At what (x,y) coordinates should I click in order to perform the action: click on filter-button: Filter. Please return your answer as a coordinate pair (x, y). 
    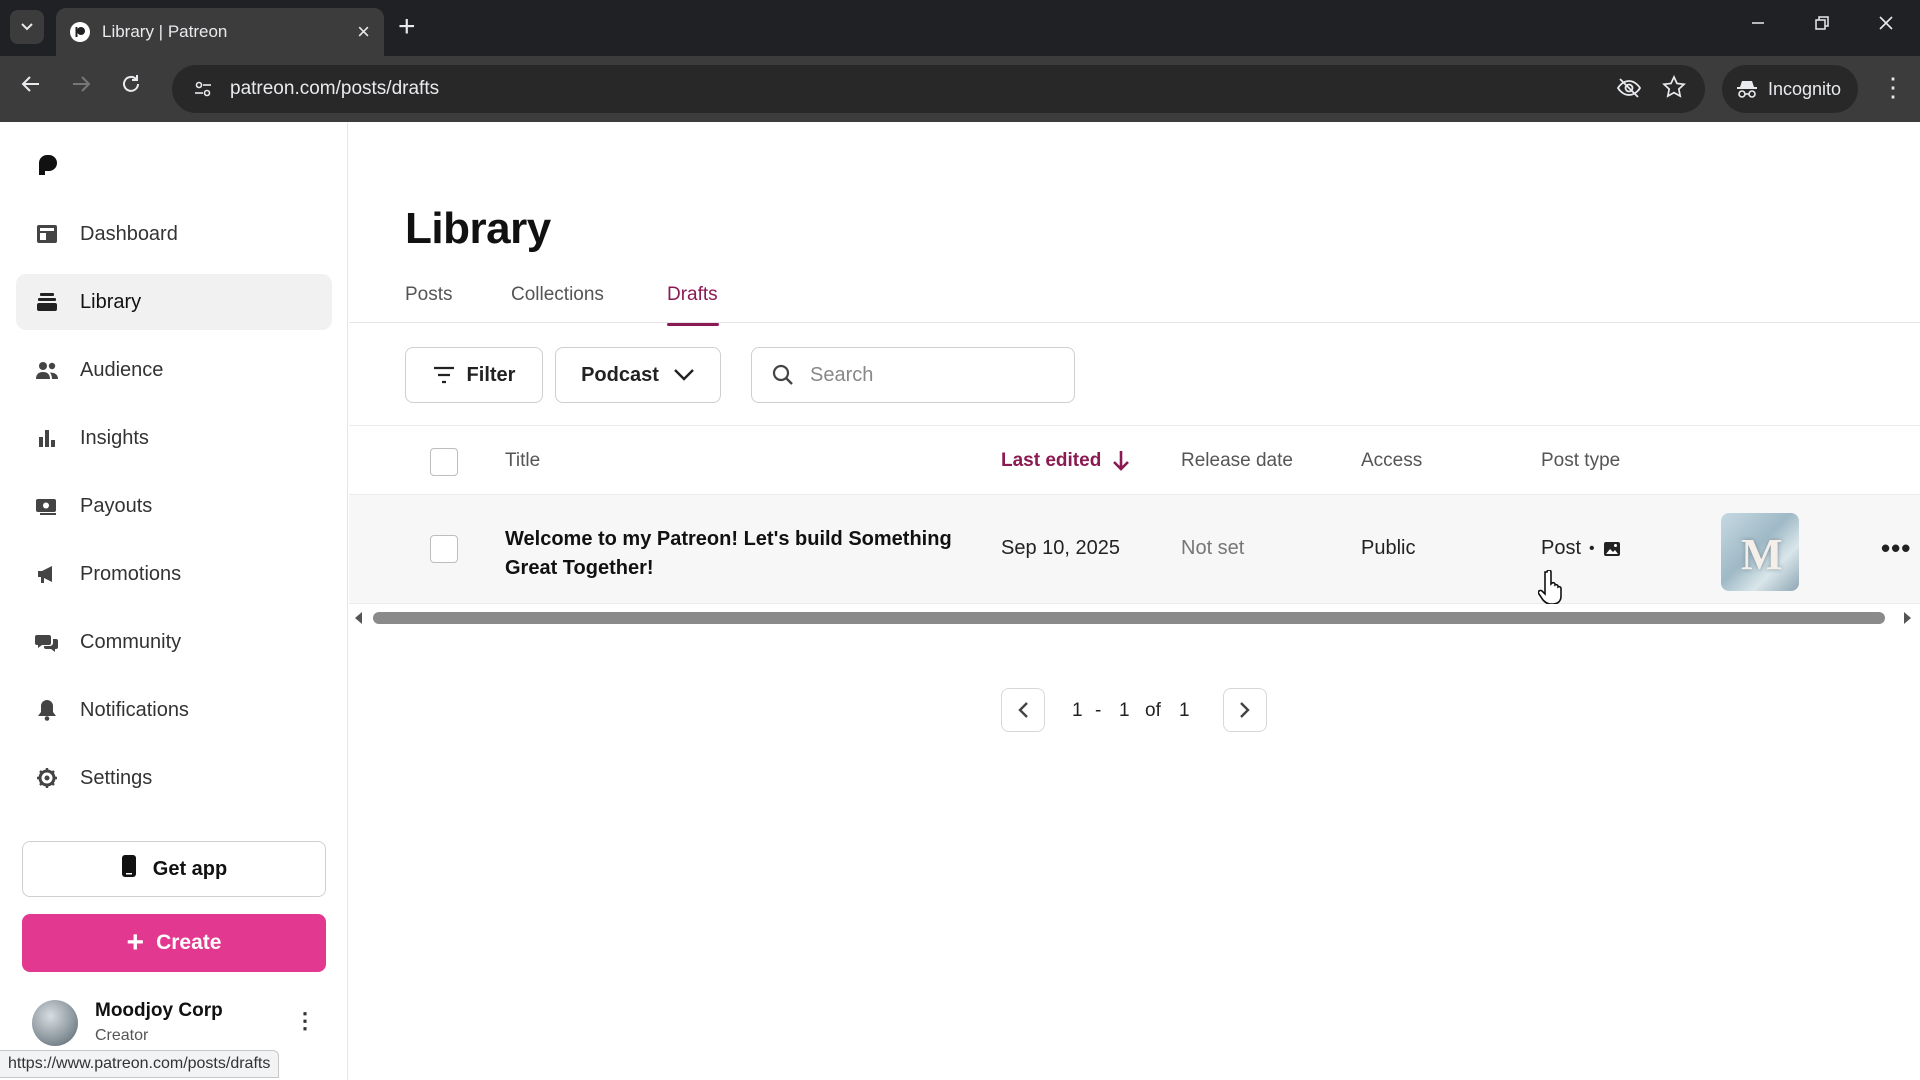
    Looking at the image, I should click on (474, 375).